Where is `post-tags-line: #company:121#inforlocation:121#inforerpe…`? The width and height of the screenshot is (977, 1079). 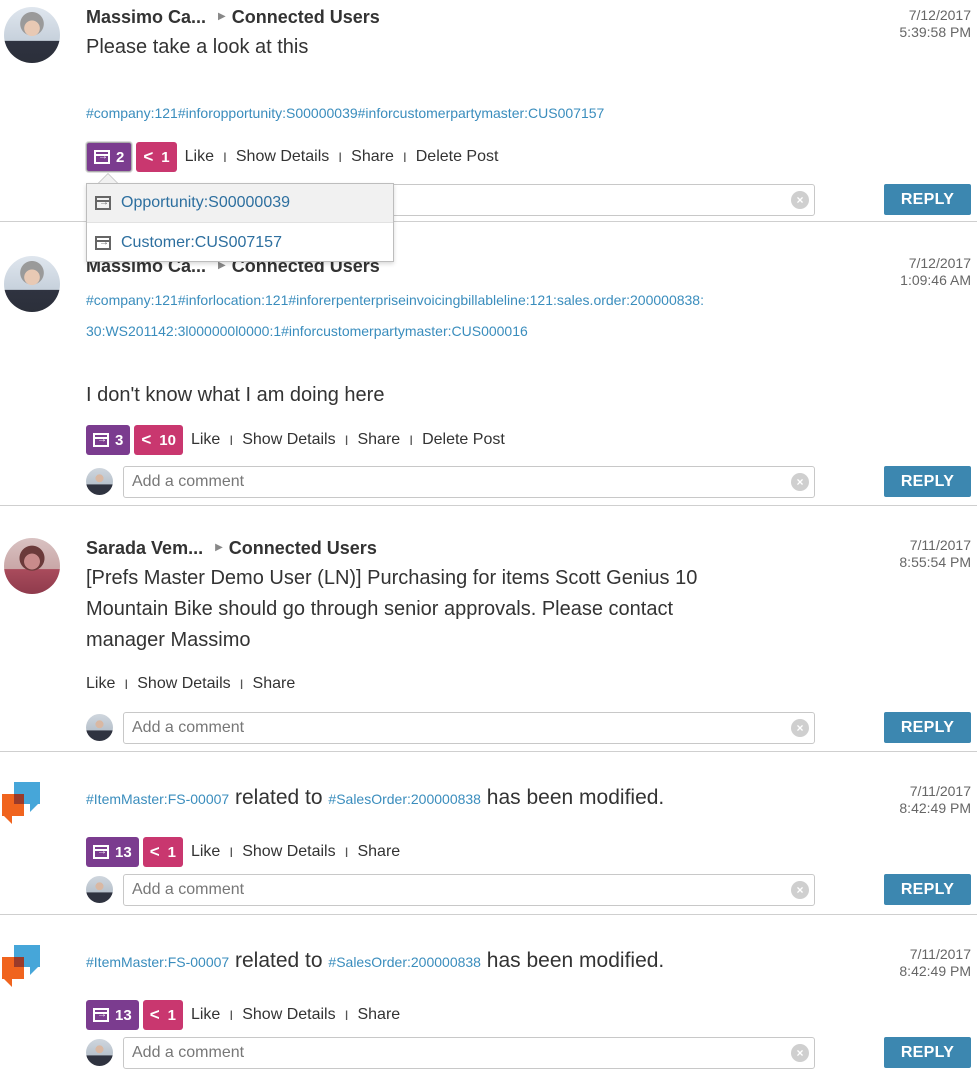
post-tags-line: #company:121#inforlocation:121#inforerpe… is located at coordinates (476, 300).